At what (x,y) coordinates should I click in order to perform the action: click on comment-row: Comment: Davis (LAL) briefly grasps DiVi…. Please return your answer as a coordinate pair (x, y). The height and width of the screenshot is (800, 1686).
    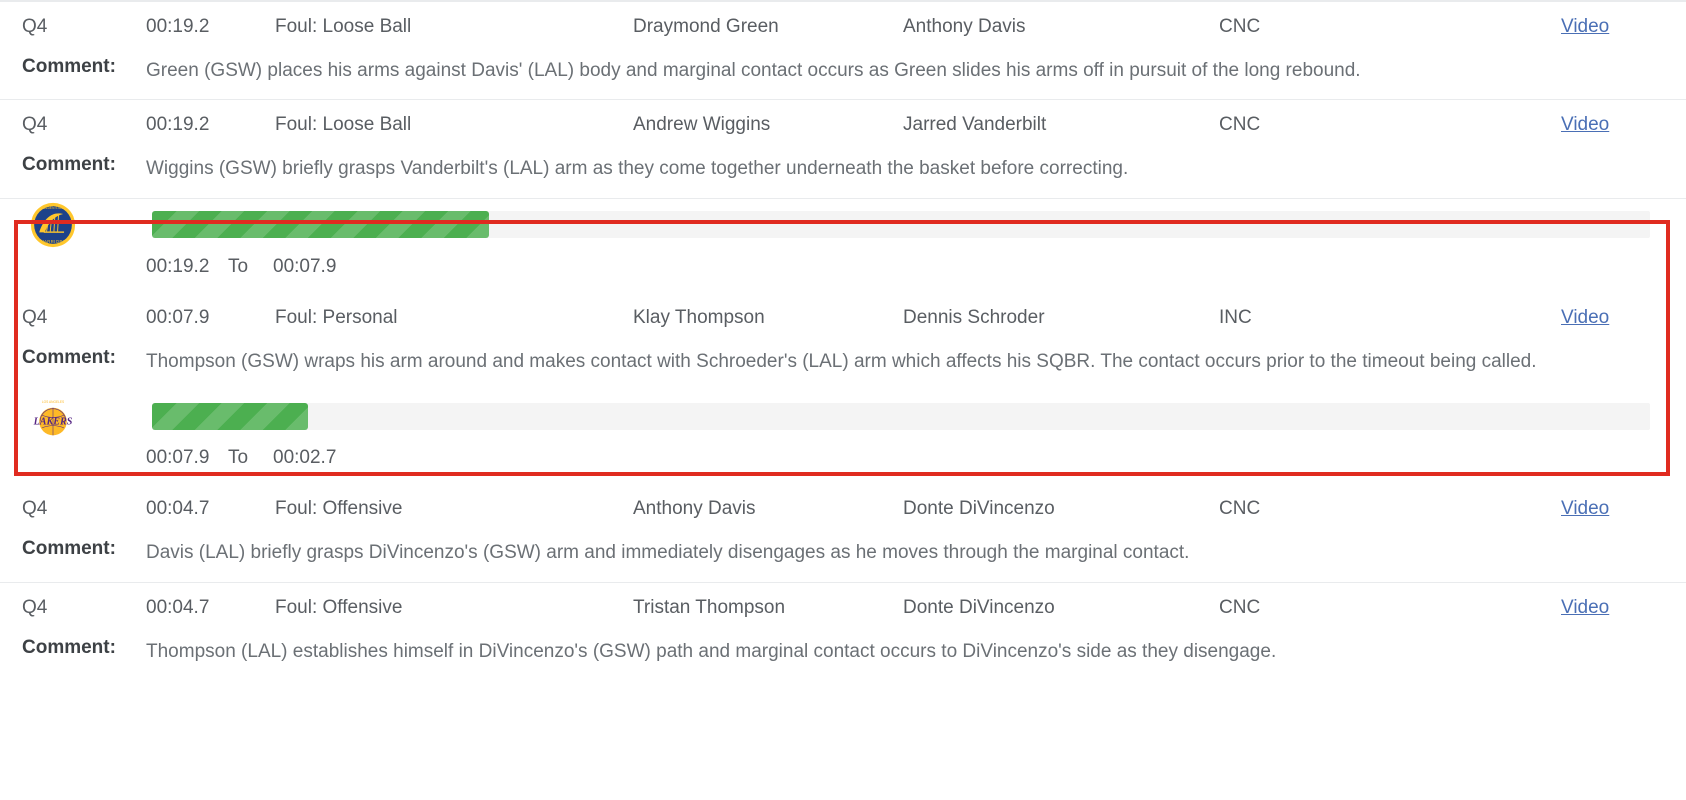
    Looking at the image, I should click on (843, 558).